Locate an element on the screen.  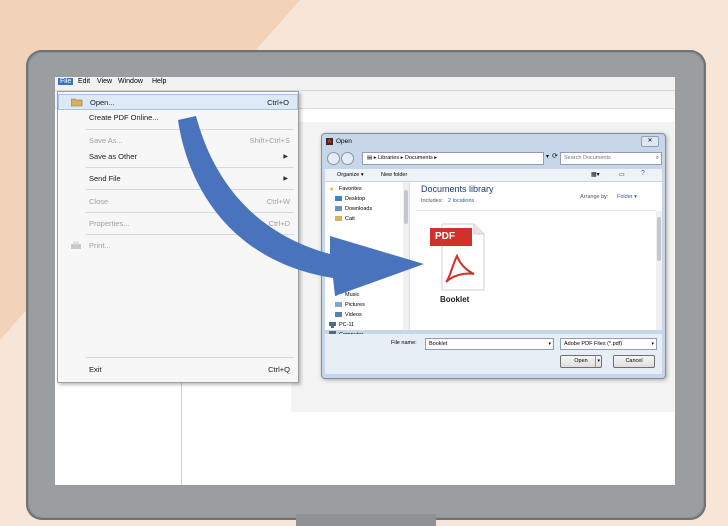
filetype-select: Adobe PDF Files (*.pdf) ▾ is located at coordinates (608, 344).